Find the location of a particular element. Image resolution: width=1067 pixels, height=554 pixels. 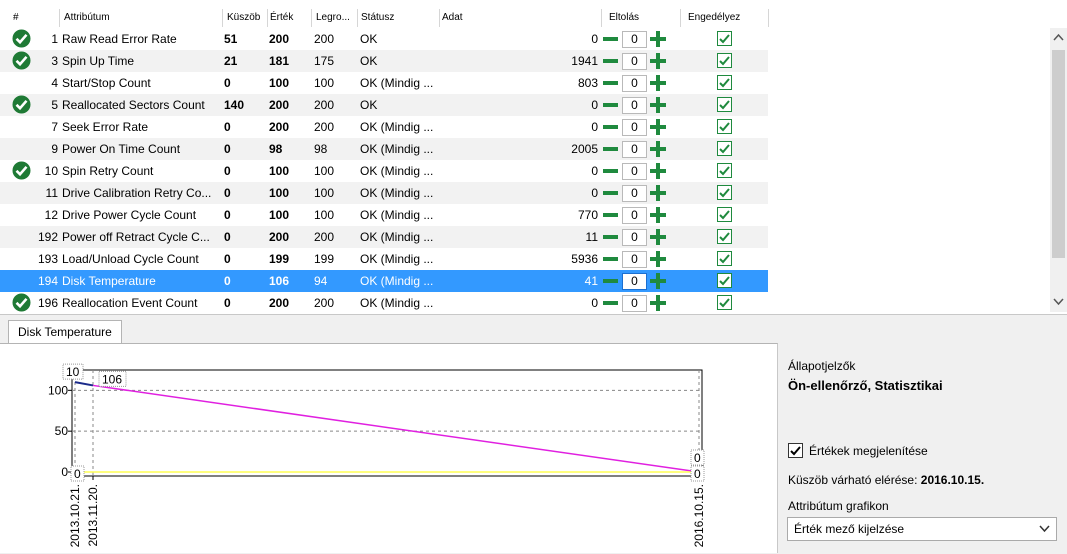

scrollbar-thumb is located at coordinates (1058, 154).